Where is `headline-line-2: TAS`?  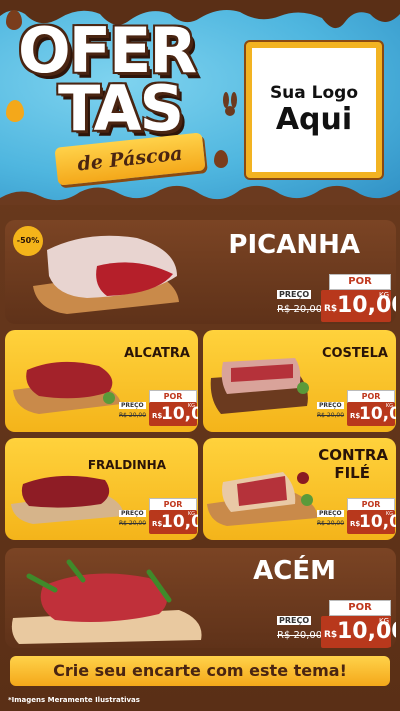
headline-line-2: TAS is located at coordinates (121, 108).